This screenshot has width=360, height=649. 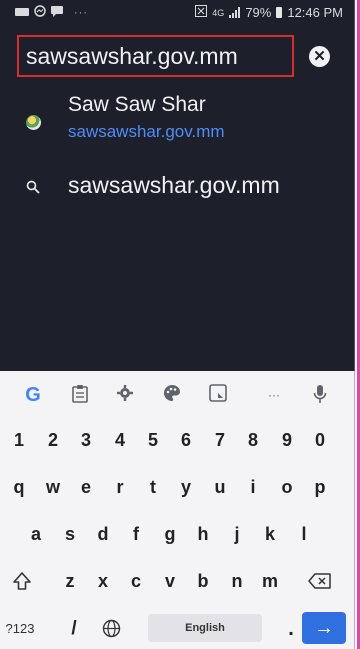 I want to click on enter-key: →, so click(x=324, y=628).